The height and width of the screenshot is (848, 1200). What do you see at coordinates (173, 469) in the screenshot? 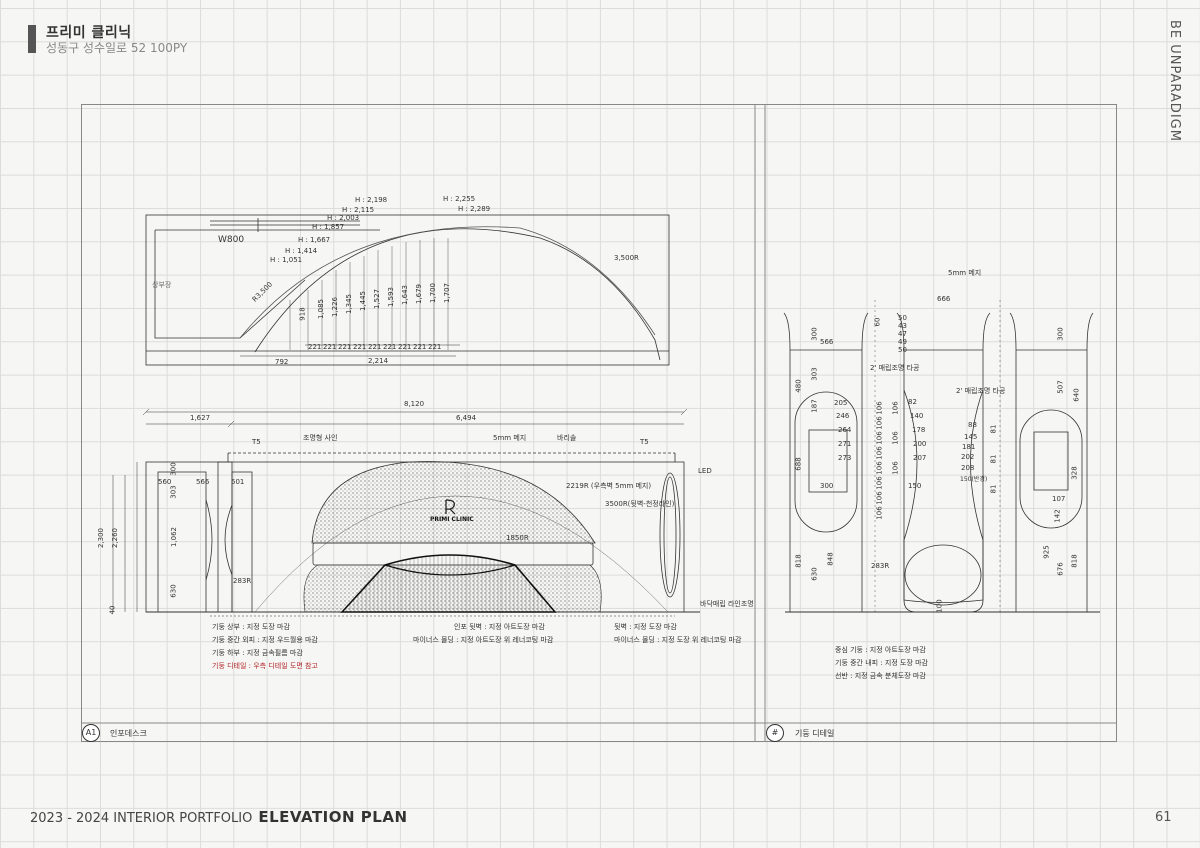
I see `dim-300: 300` at bounding box center [173, 469].